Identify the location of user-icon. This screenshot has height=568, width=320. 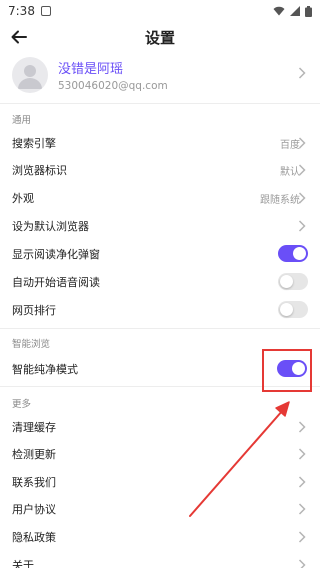
(30, 77).